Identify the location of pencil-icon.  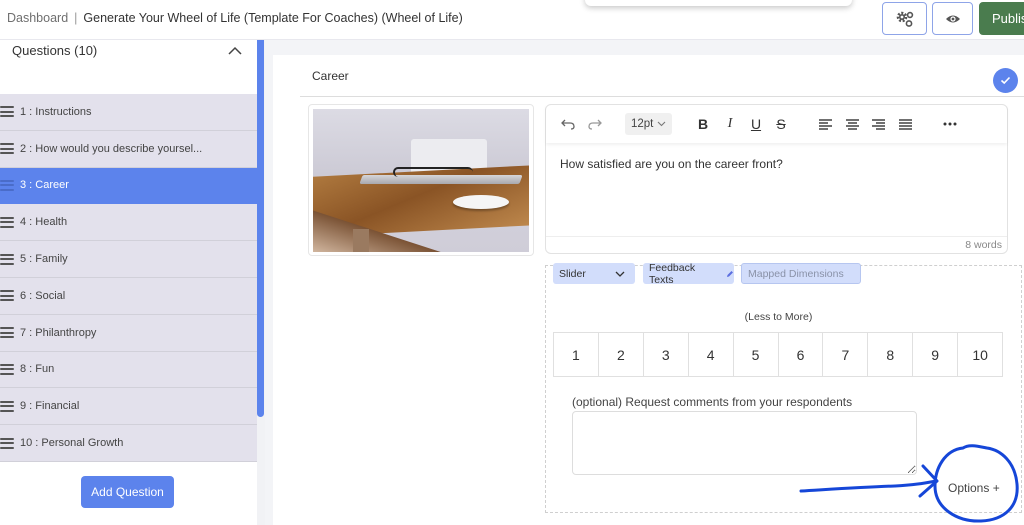
(730, 273).